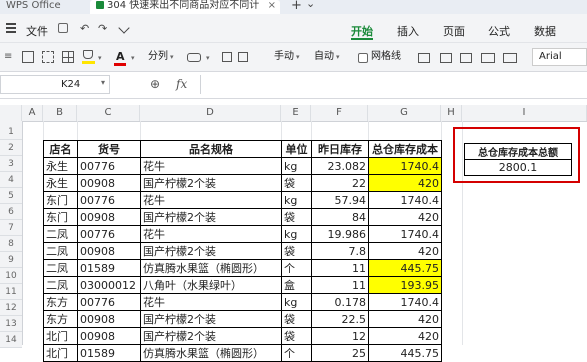 The height and width of the screenshot is (362, 587). What do you see at coordinates (11, 196) in the screenshot?
I see `row-header: 5` at bounding box center [11, 196].